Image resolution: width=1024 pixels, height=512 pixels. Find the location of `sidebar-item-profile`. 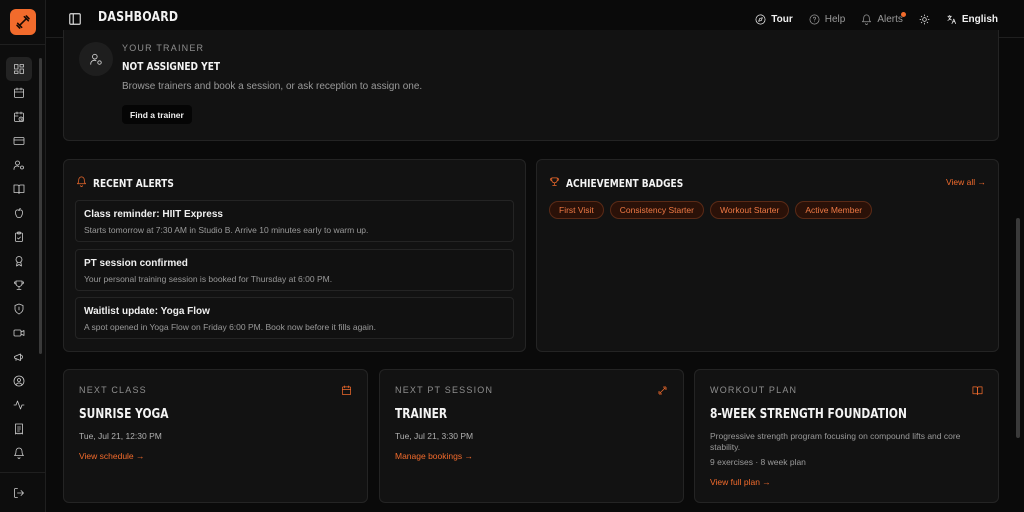

sidebar-item-profile is located at coordinates (19, 381).